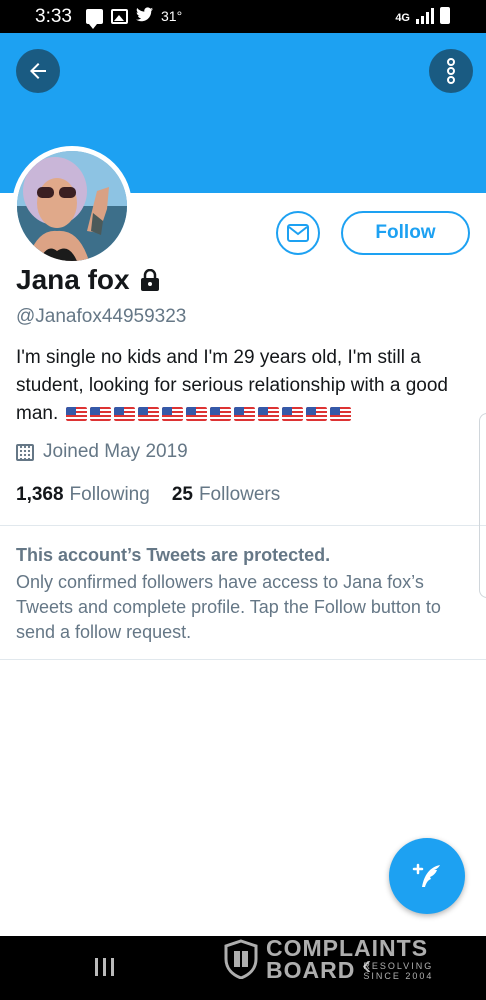  What do you see at coordinates (115, 451) in the screenshot?
I see `joined-date: Joined May 2019` at bounding box center [115, 451].